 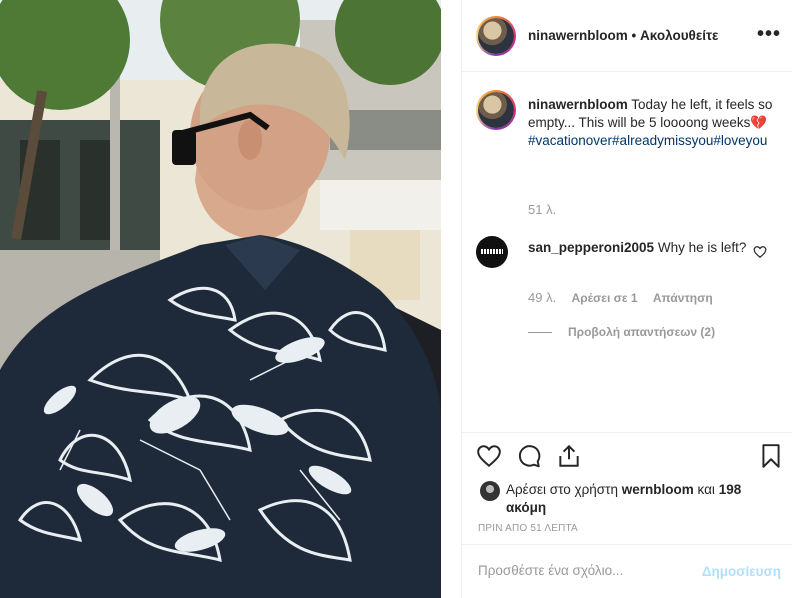 What do you see at coordinates (683, 298) in the screenshot?
I see `comment-reply-button: Απάντηση` at bounding box center [683, 298].